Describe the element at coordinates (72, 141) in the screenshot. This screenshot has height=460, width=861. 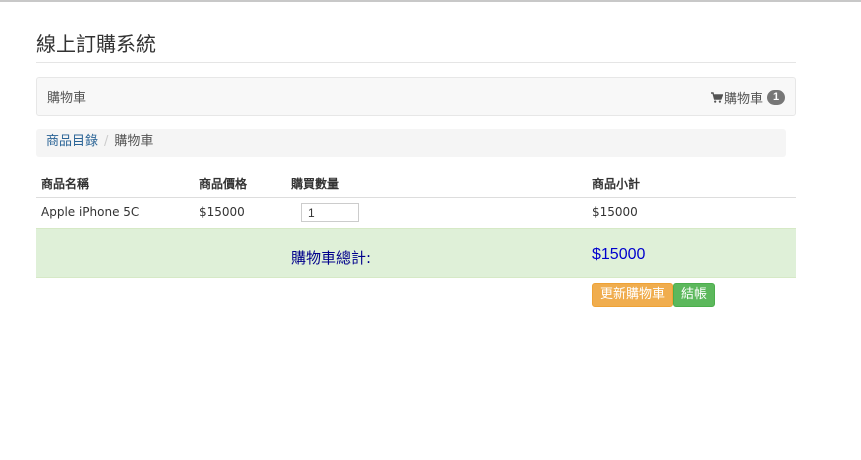
I see `breadcrumb-catalog-link: 商品目錄` at that location.